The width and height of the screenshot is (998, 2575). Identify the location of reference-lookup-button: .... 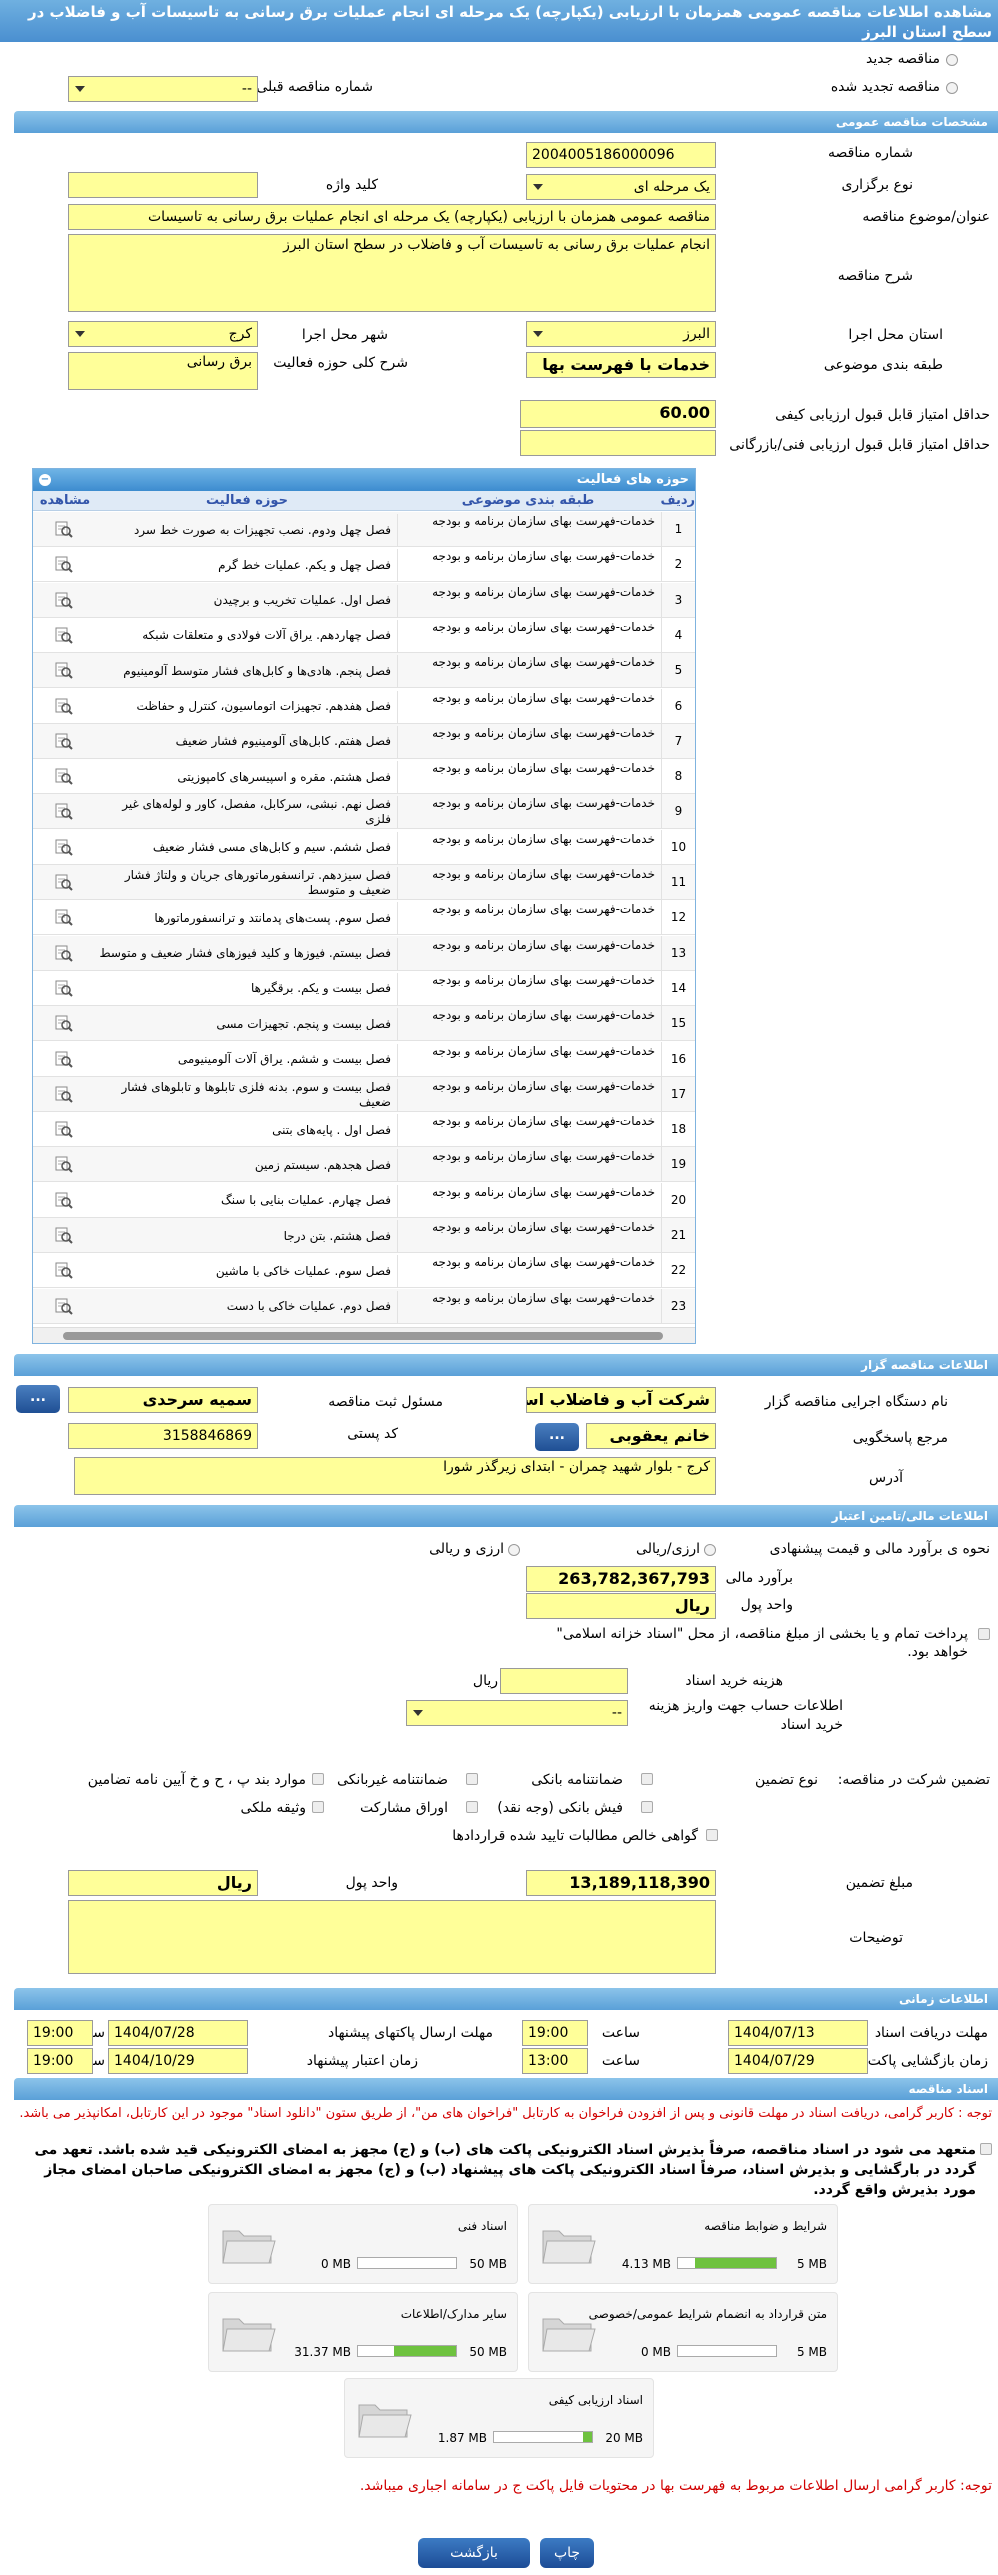
(557, 1437).